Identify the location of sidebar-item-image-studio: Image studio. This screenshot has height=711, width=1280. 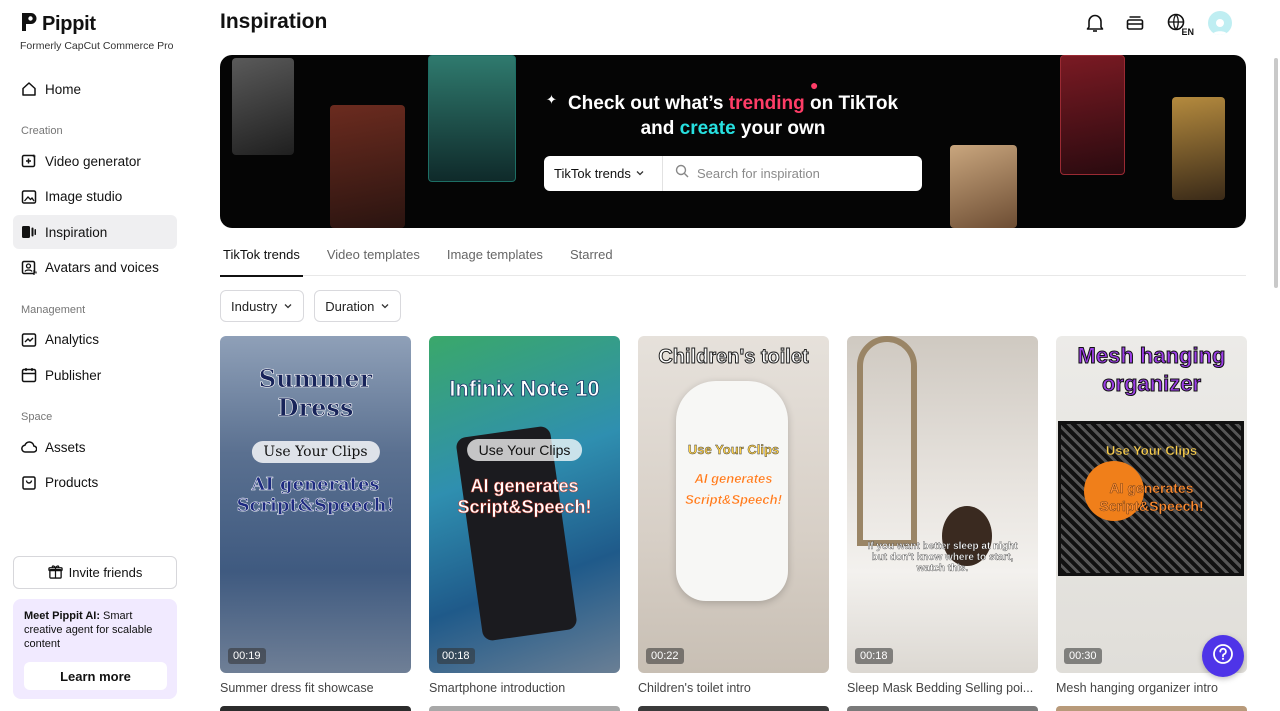
(95, 197).